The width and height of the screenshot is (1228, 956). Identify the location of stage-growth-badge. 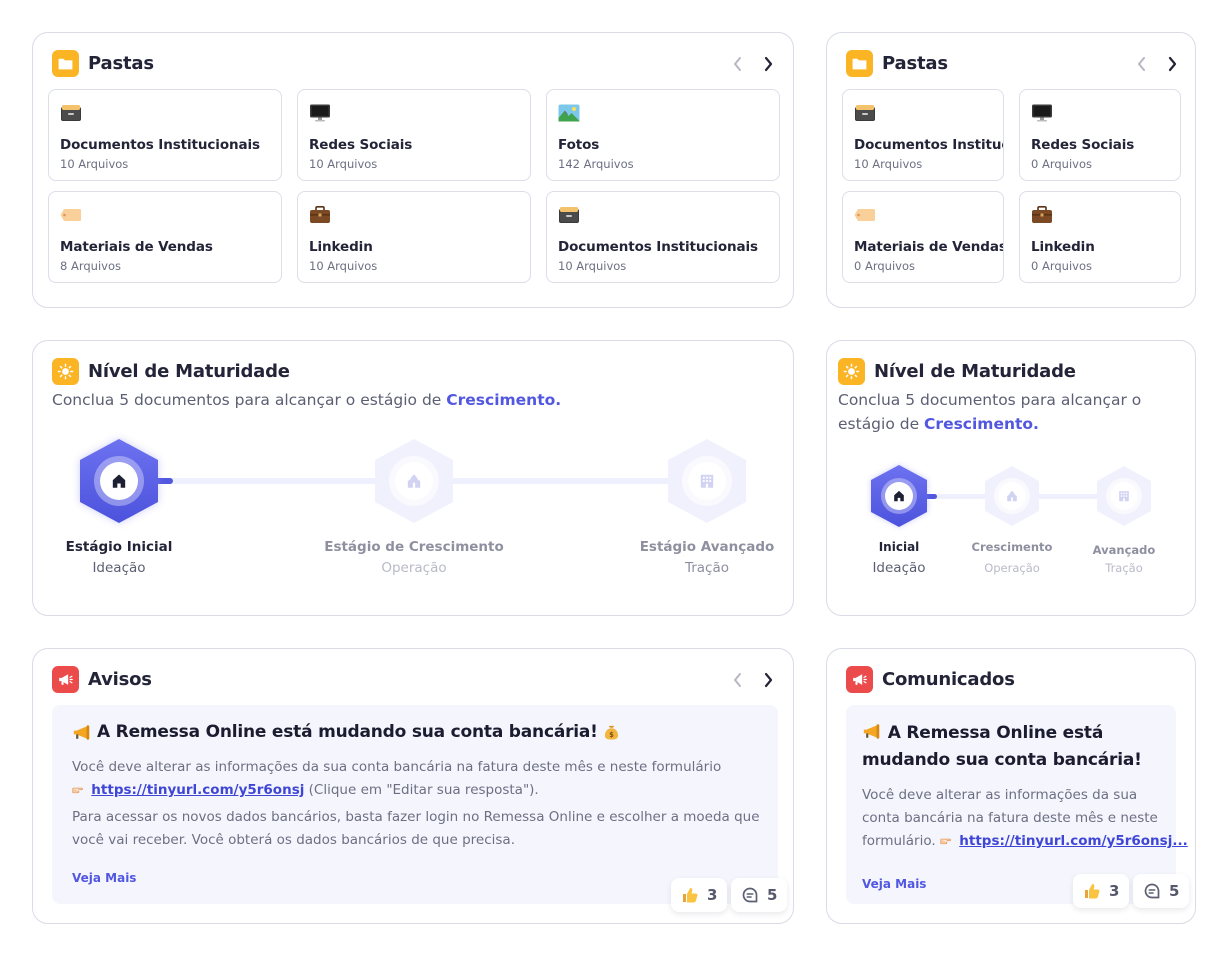
(1012, 496).